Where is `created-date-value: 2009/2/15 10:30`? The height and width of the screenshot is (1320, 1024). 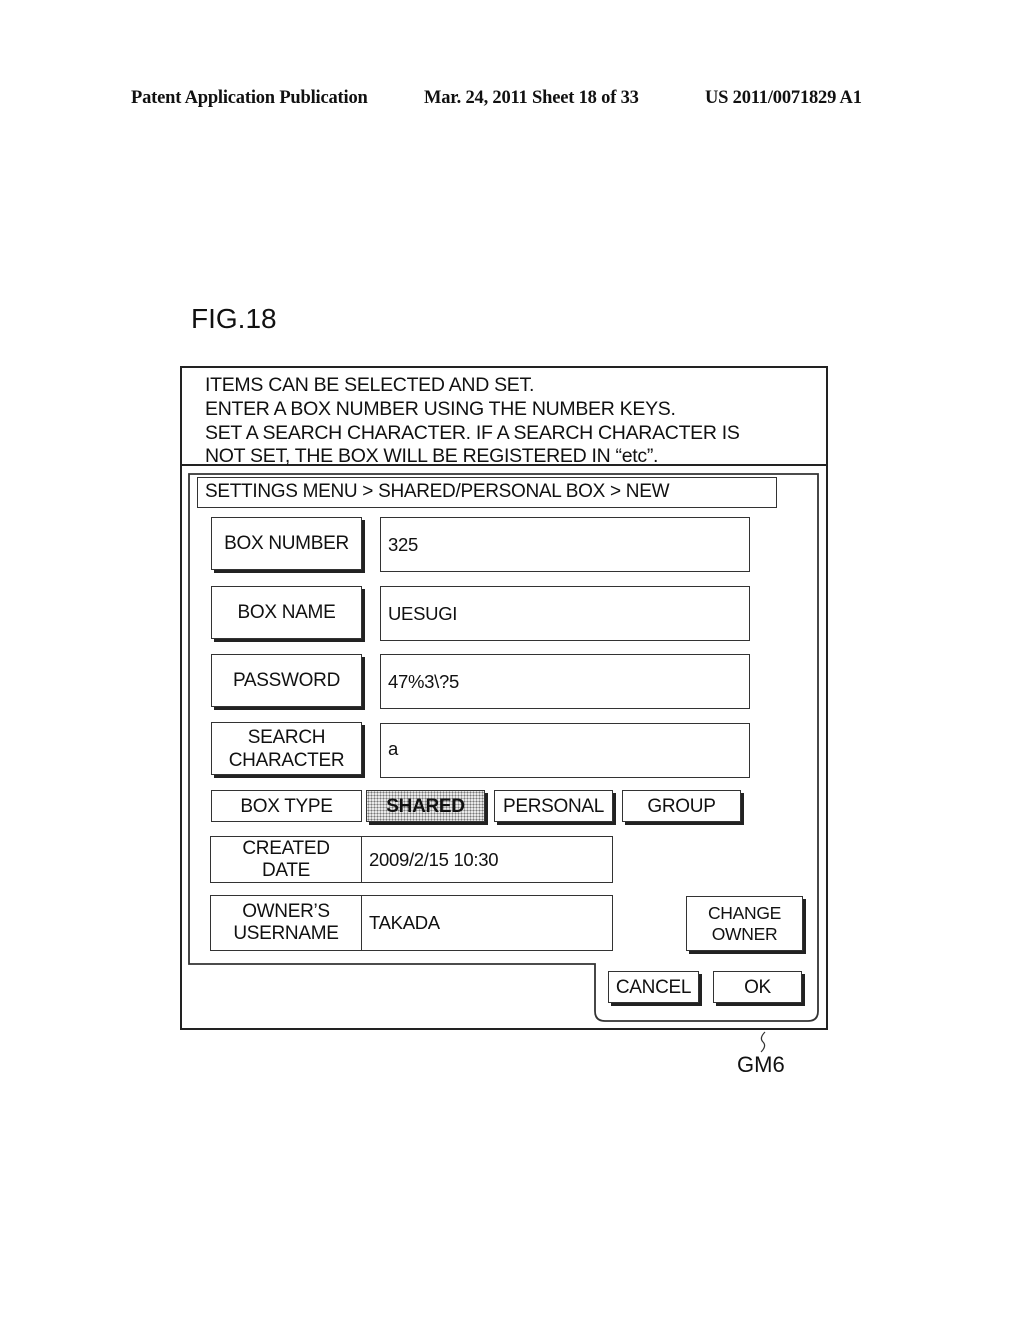
created-date-value: 2009/2/15 10:30 is located at coordinates (434, 859).